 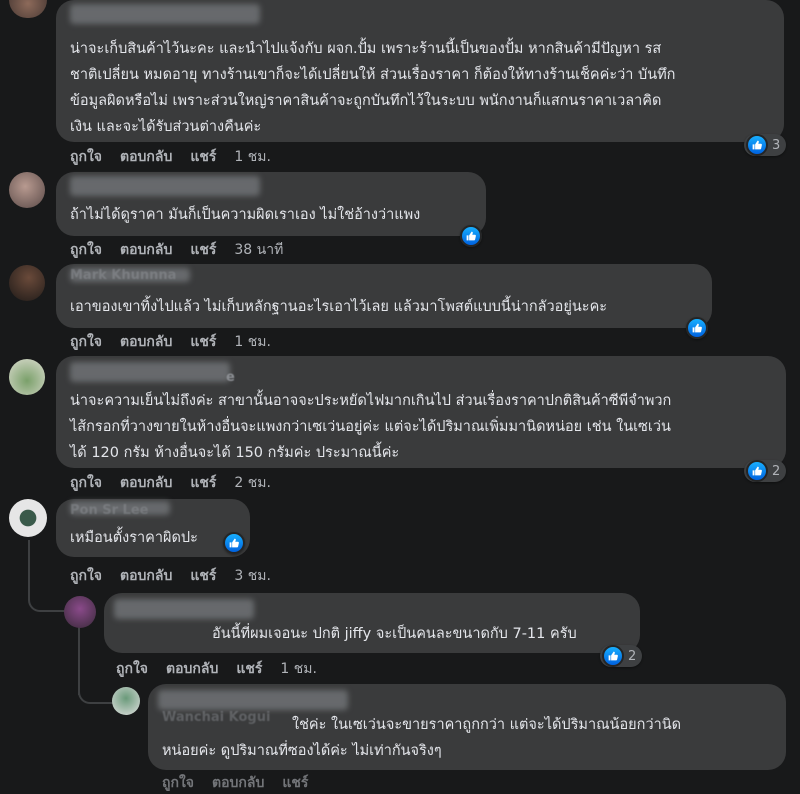 I want to click on comment-actions: ถูกใจ ตอบกลับ แชร์ 2 ชม., so click(x=170, y=483).